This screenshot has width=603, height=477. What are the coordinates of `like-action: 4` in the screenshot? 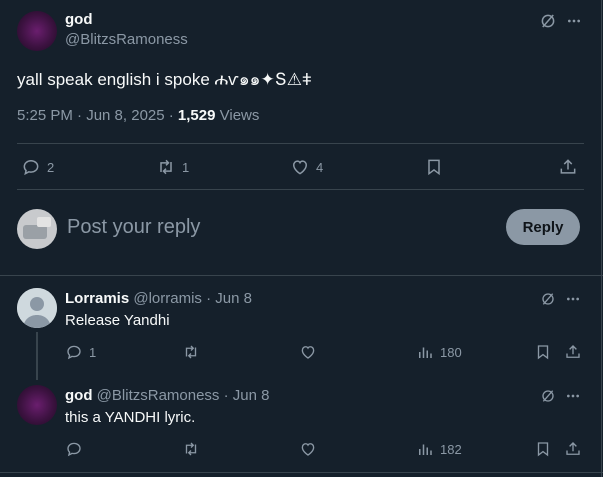 It's located at (306, 167).